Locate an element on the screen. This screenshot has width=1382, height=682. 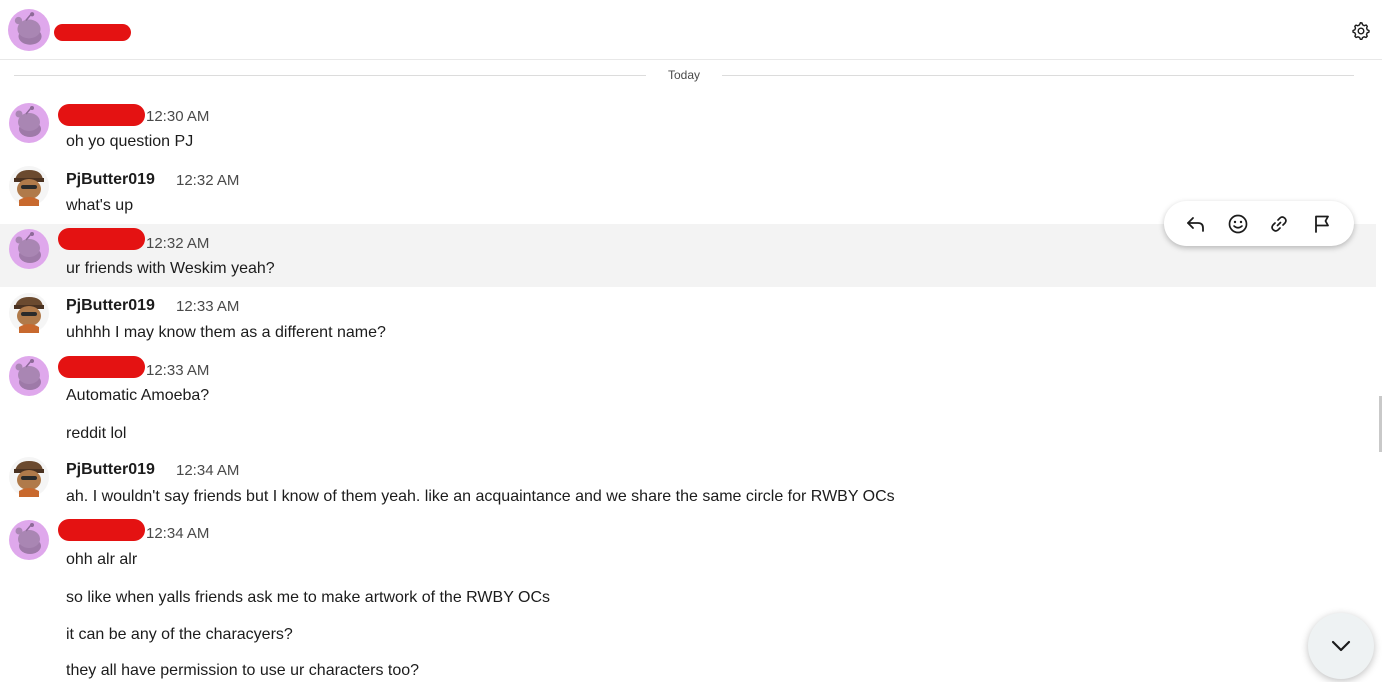
date-divider: Today is located at coordinates (684, 76).